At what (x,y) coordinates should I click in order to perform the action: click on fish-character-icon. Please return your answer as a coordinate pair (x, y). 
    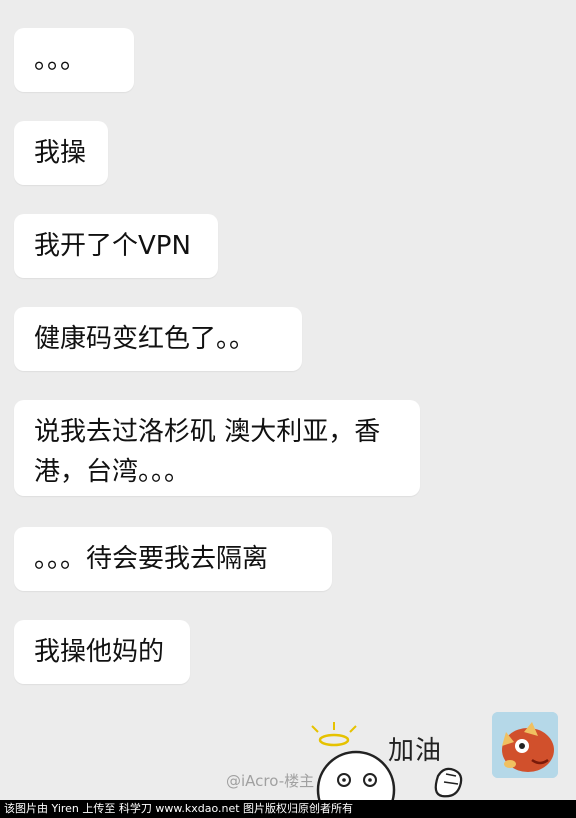
    Looking at the image, I should click on (525, 745).